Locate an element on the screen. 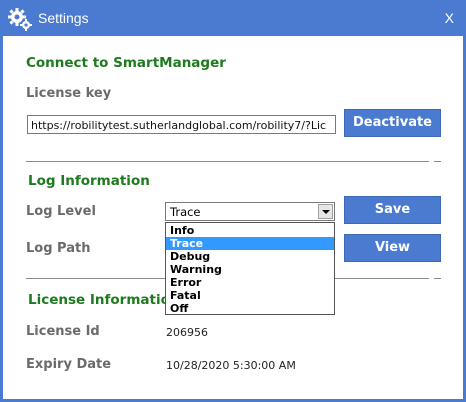 This screenshot has width=466, height=402. window-title: Settings is located at coordinates (63, 18).